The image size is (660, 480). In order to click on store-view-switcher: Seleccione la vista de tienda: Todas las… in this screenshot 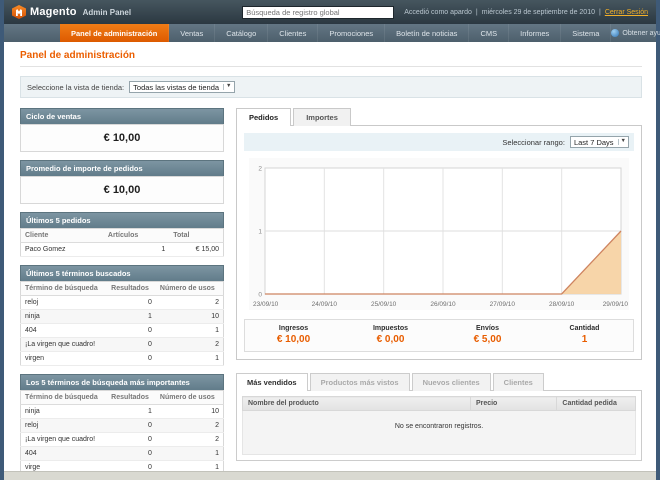, I will do `click(331, 87)`.